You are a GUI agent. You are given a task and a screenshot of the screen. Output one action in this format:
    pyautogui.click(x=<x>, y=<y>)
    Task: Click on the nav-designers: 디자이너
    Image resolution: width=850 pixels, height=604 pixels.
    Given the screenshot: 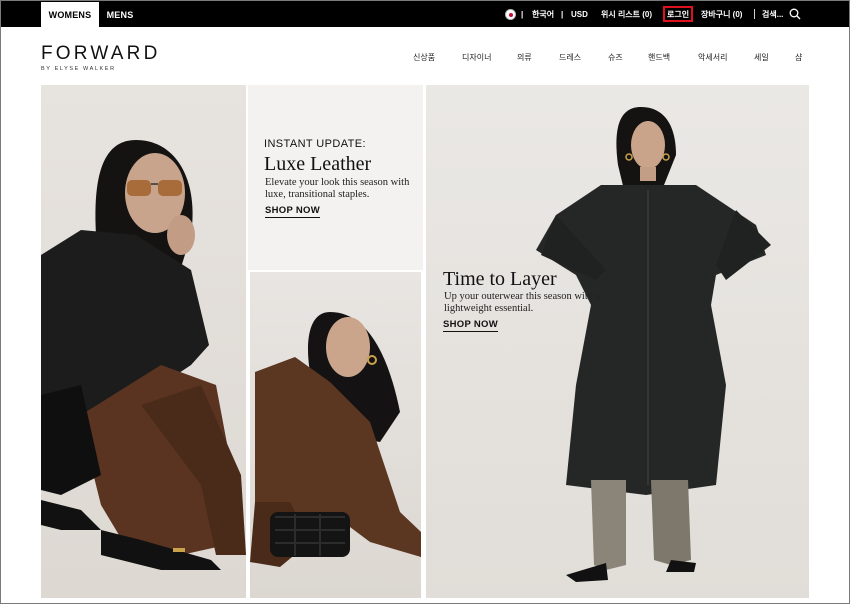 What is the action you would take?
    pyautogui.click(x=476, y=57)
    